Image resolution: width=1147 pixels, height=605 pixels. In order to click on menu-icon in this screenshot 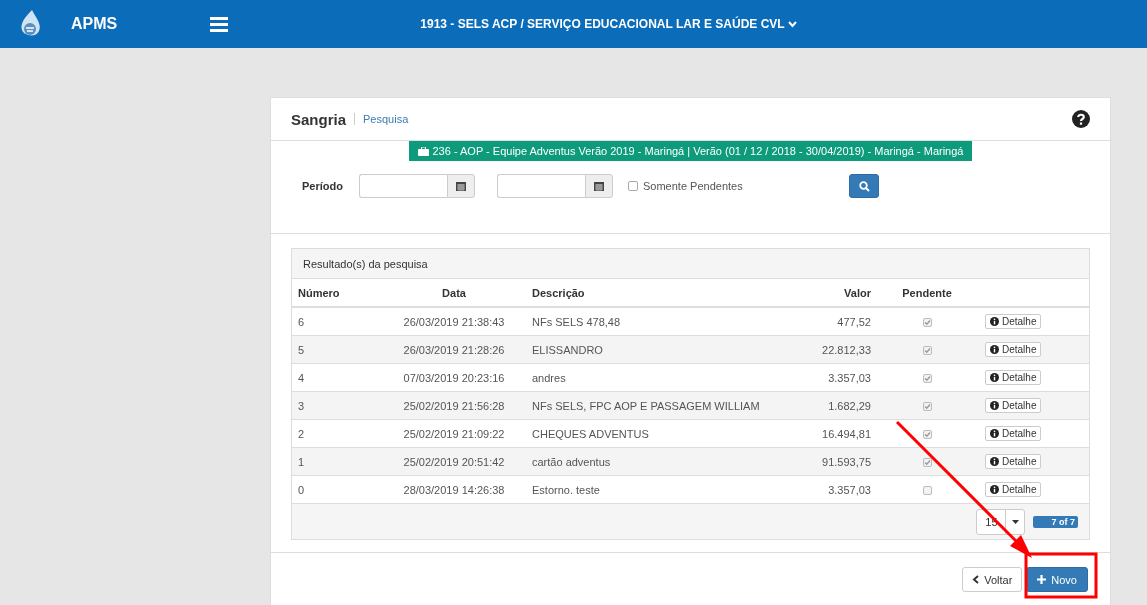, I will do `click(220, 24)`.